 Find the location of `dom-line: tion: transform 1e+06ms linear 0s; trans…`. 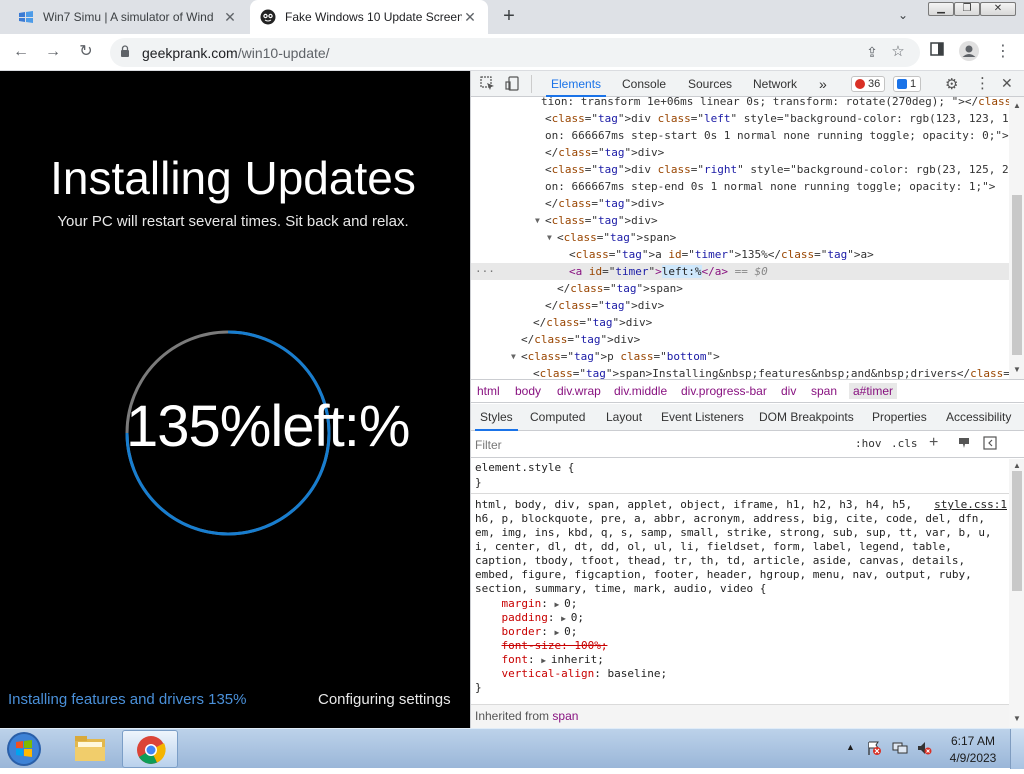

dom-line: tion: transform 1e+06ms linear 0s; trans… is located at coordinates (740, 103).